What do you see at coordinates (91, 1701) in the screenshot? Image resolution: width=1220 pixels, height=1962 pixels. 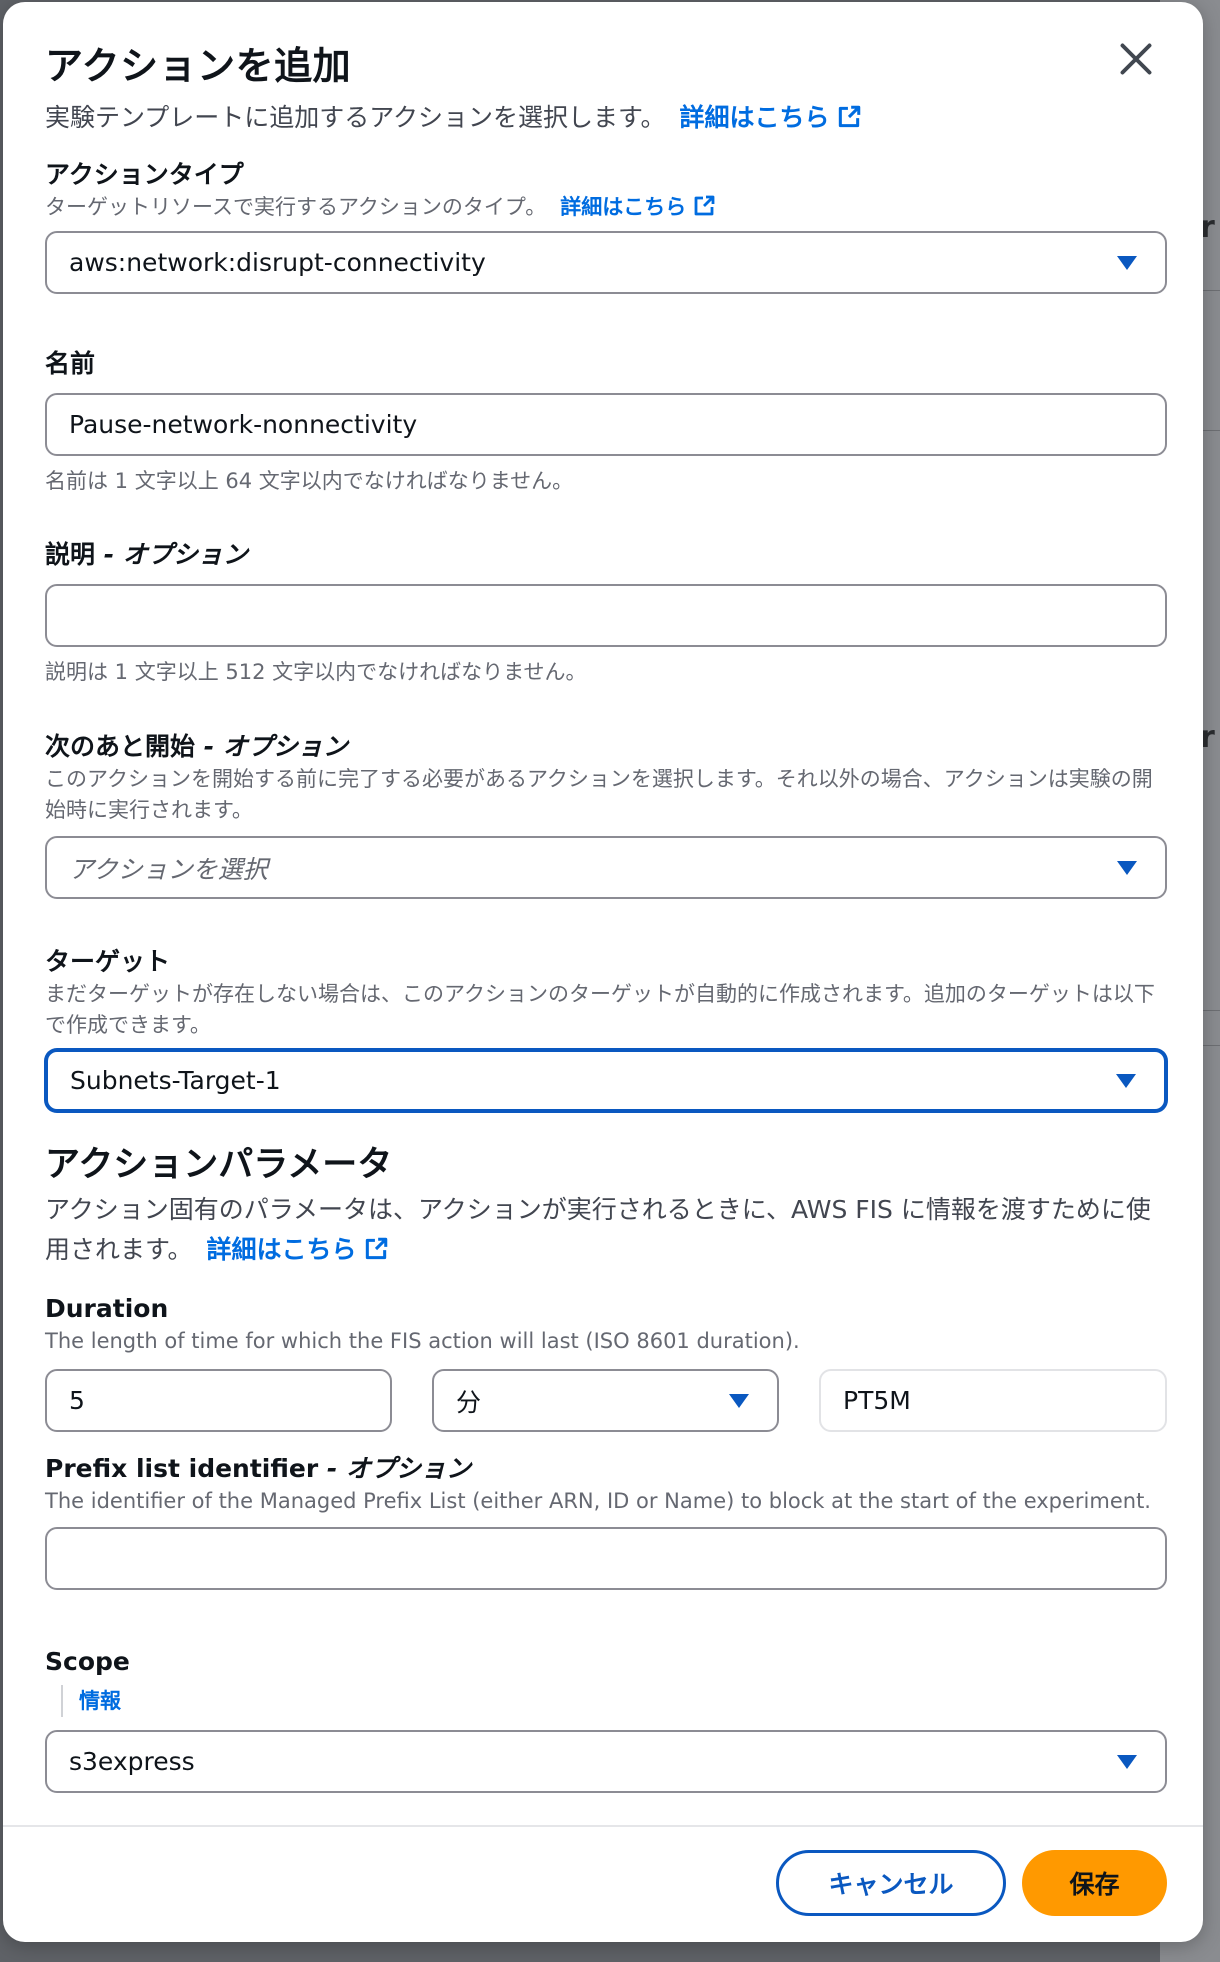 I see `scope-info-link: 情報` at bounding box center [91, 1701].